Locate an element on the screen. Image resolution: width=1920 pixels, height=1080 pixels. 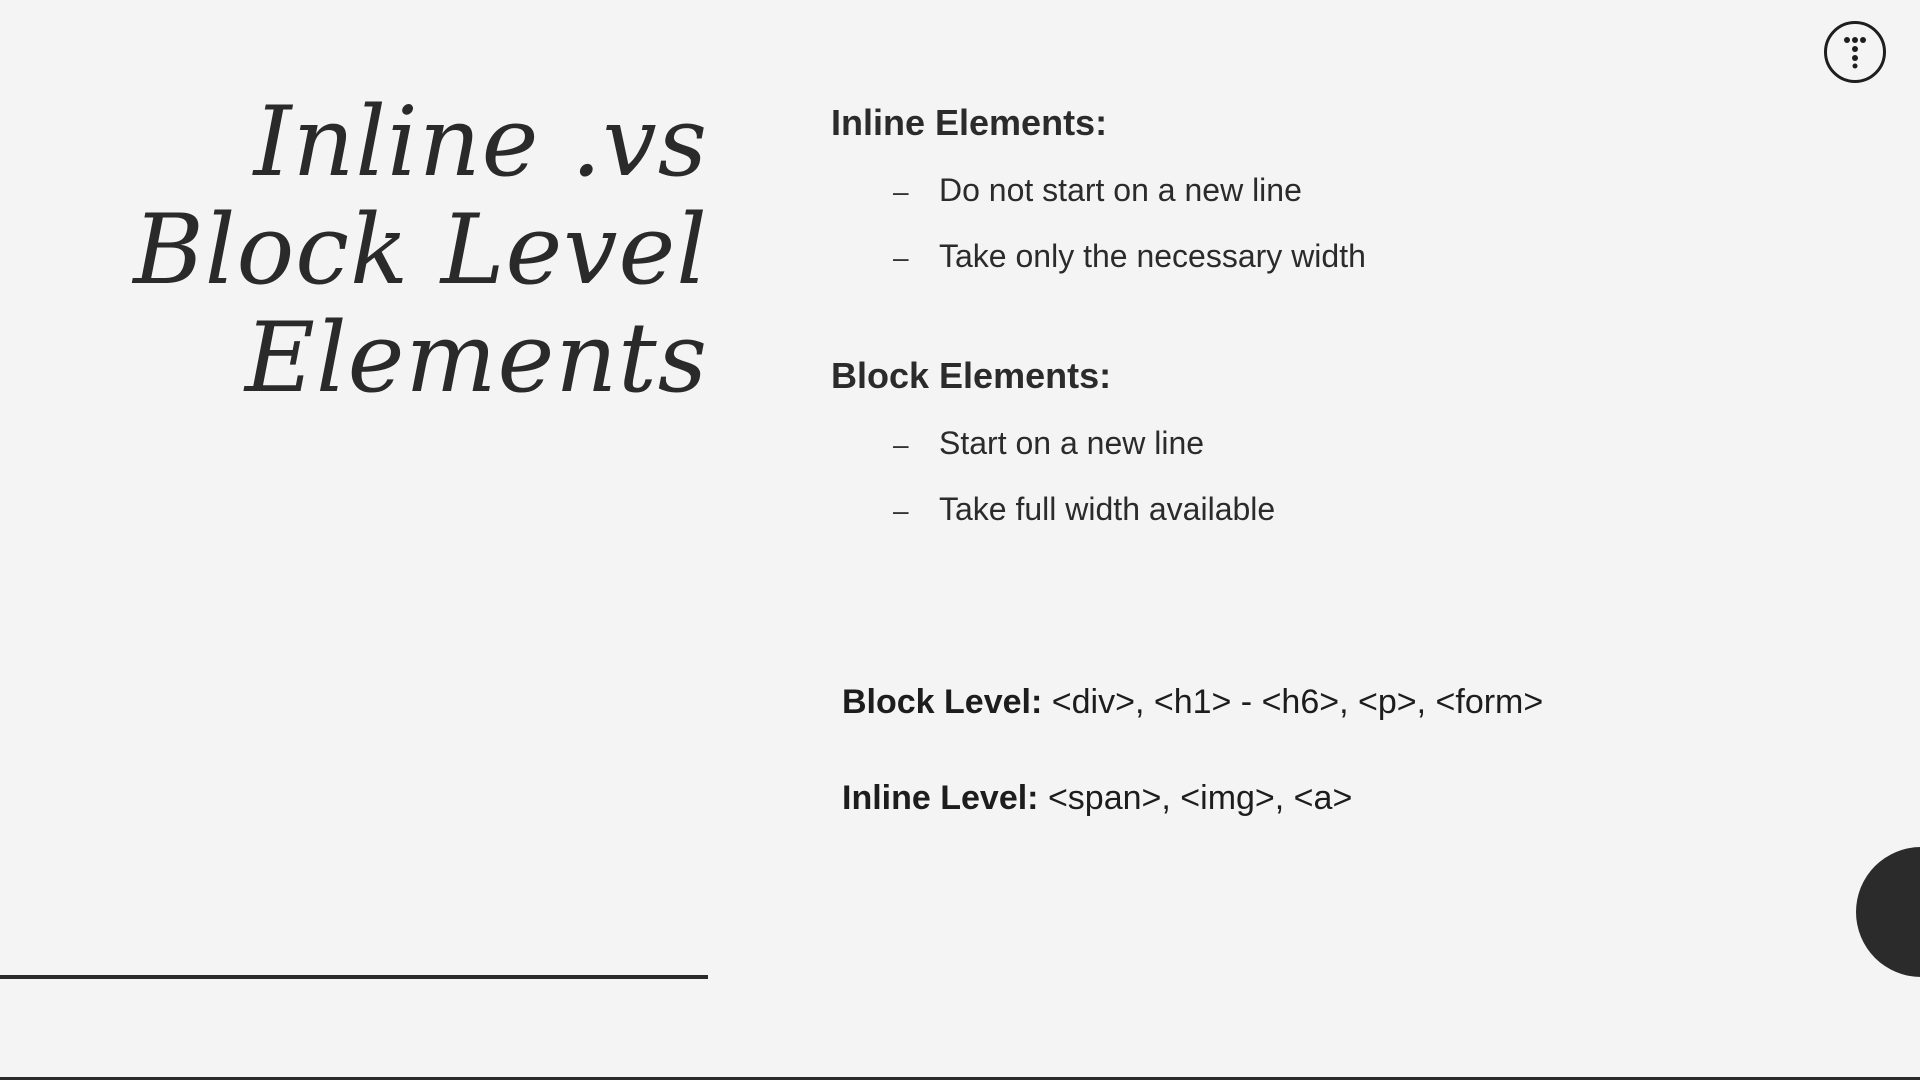
list-item: – Start on a new line is located at coordinates (1084, 458).